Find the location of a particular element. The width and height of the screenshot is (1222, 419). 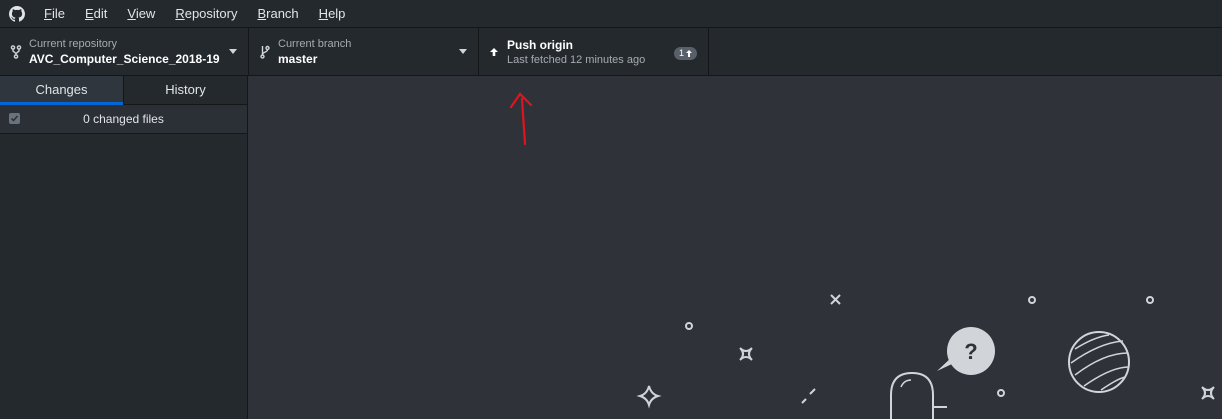

red-arrow-annotation is located at coordinates (521, 119).